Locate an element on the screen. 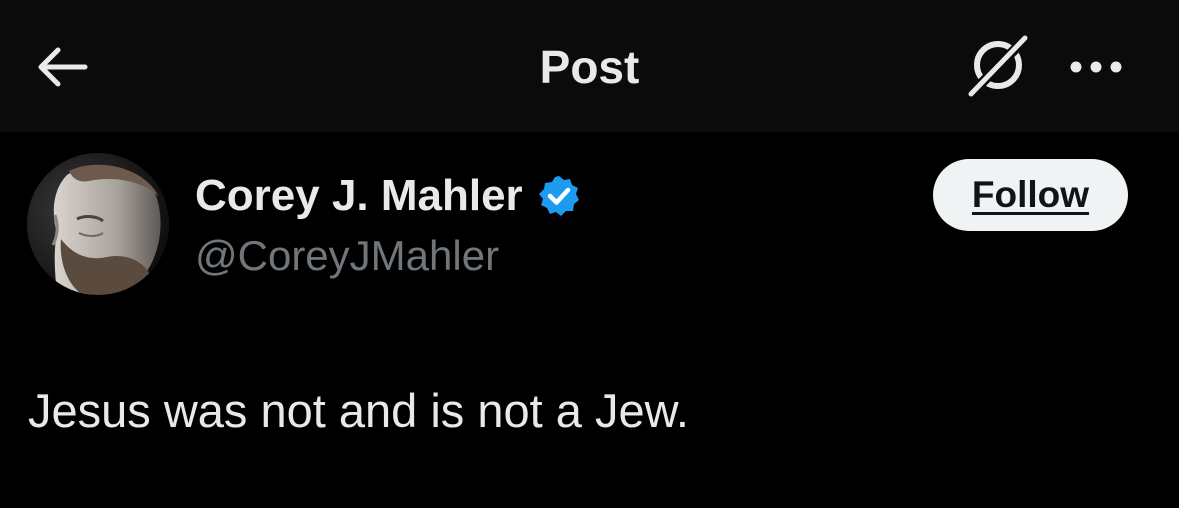 The image size is (1179, 508). back-button is located at coordinates (61, 67).